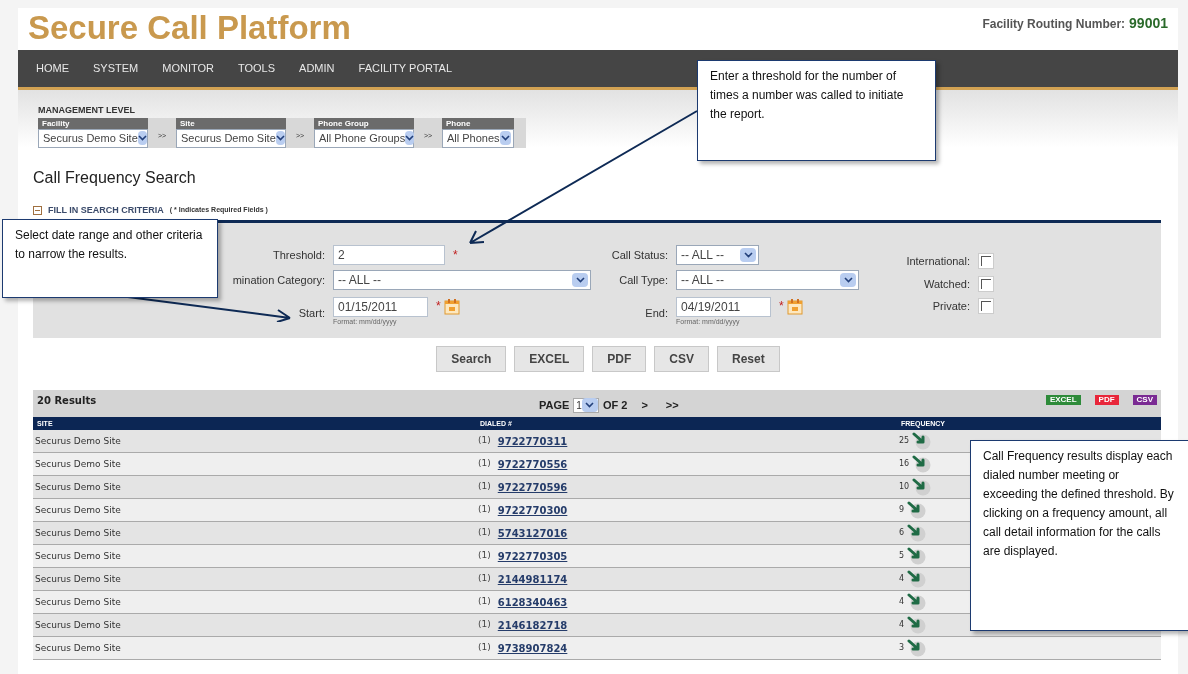 The height and width of the screenshot is (674, 1188). Describe the element at coordinates (951, 306) in the screenshot. I see `field-label: Private:` at that location.